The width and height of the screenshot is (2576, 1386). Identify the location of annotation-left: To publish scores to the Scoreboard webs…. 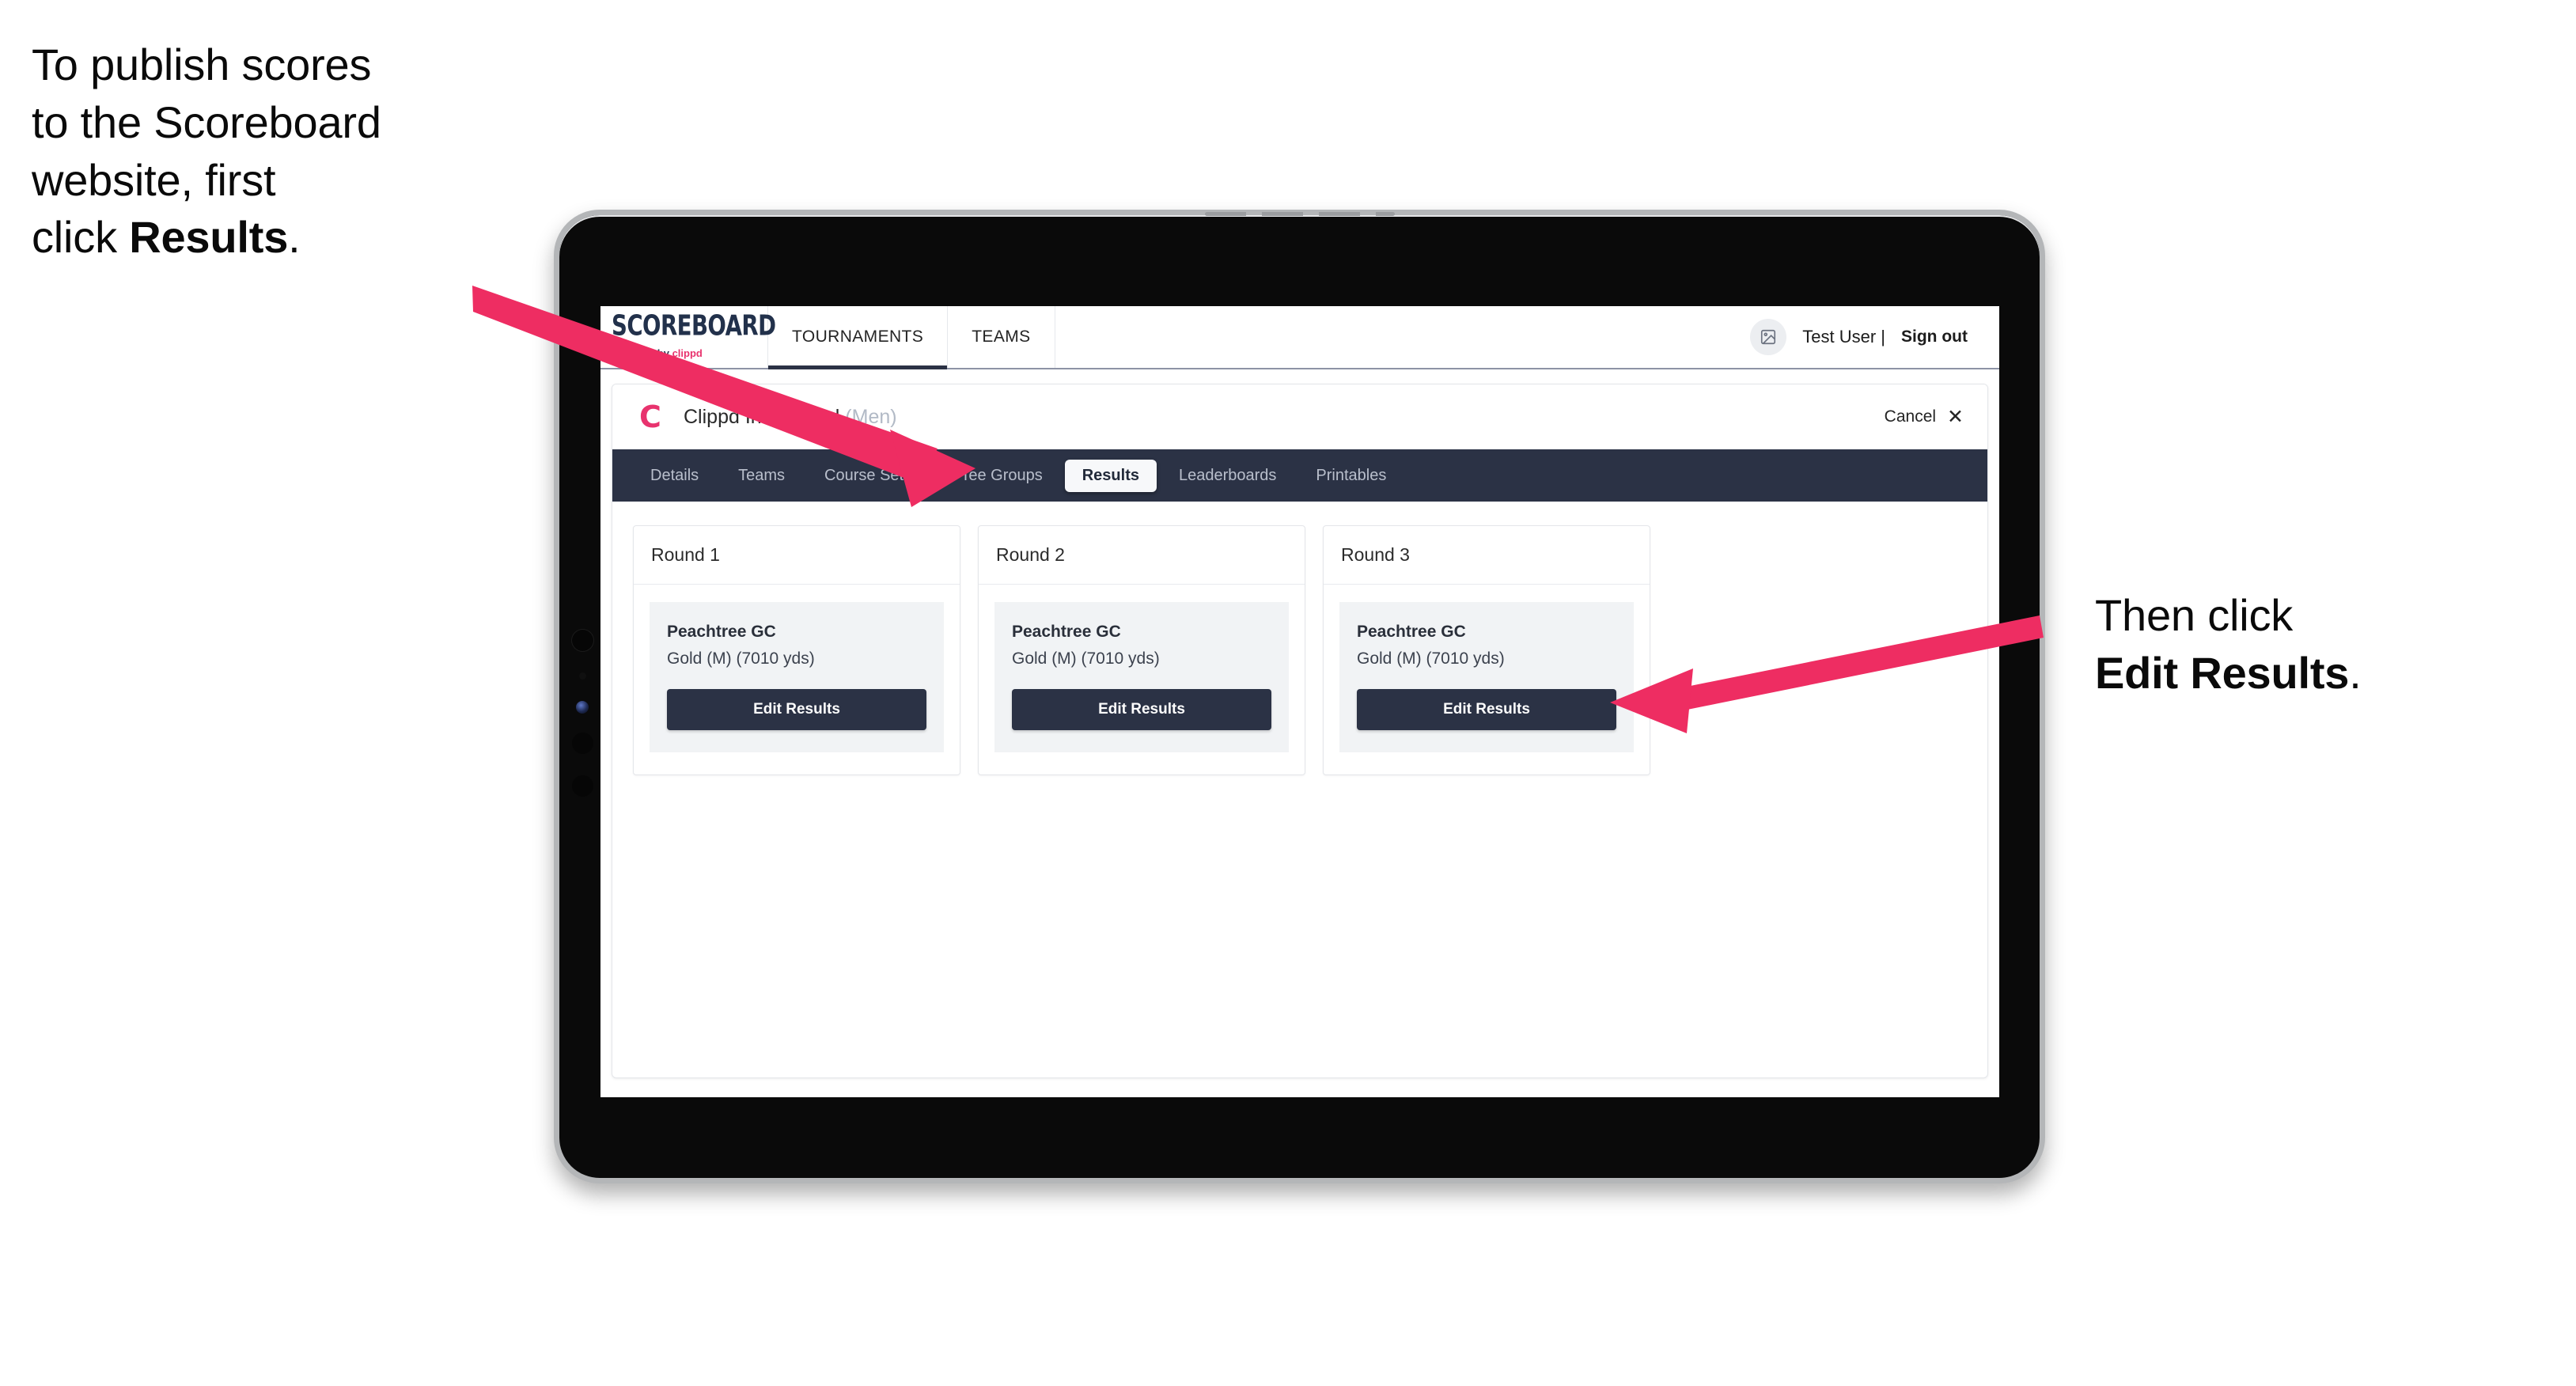
(308, 152).